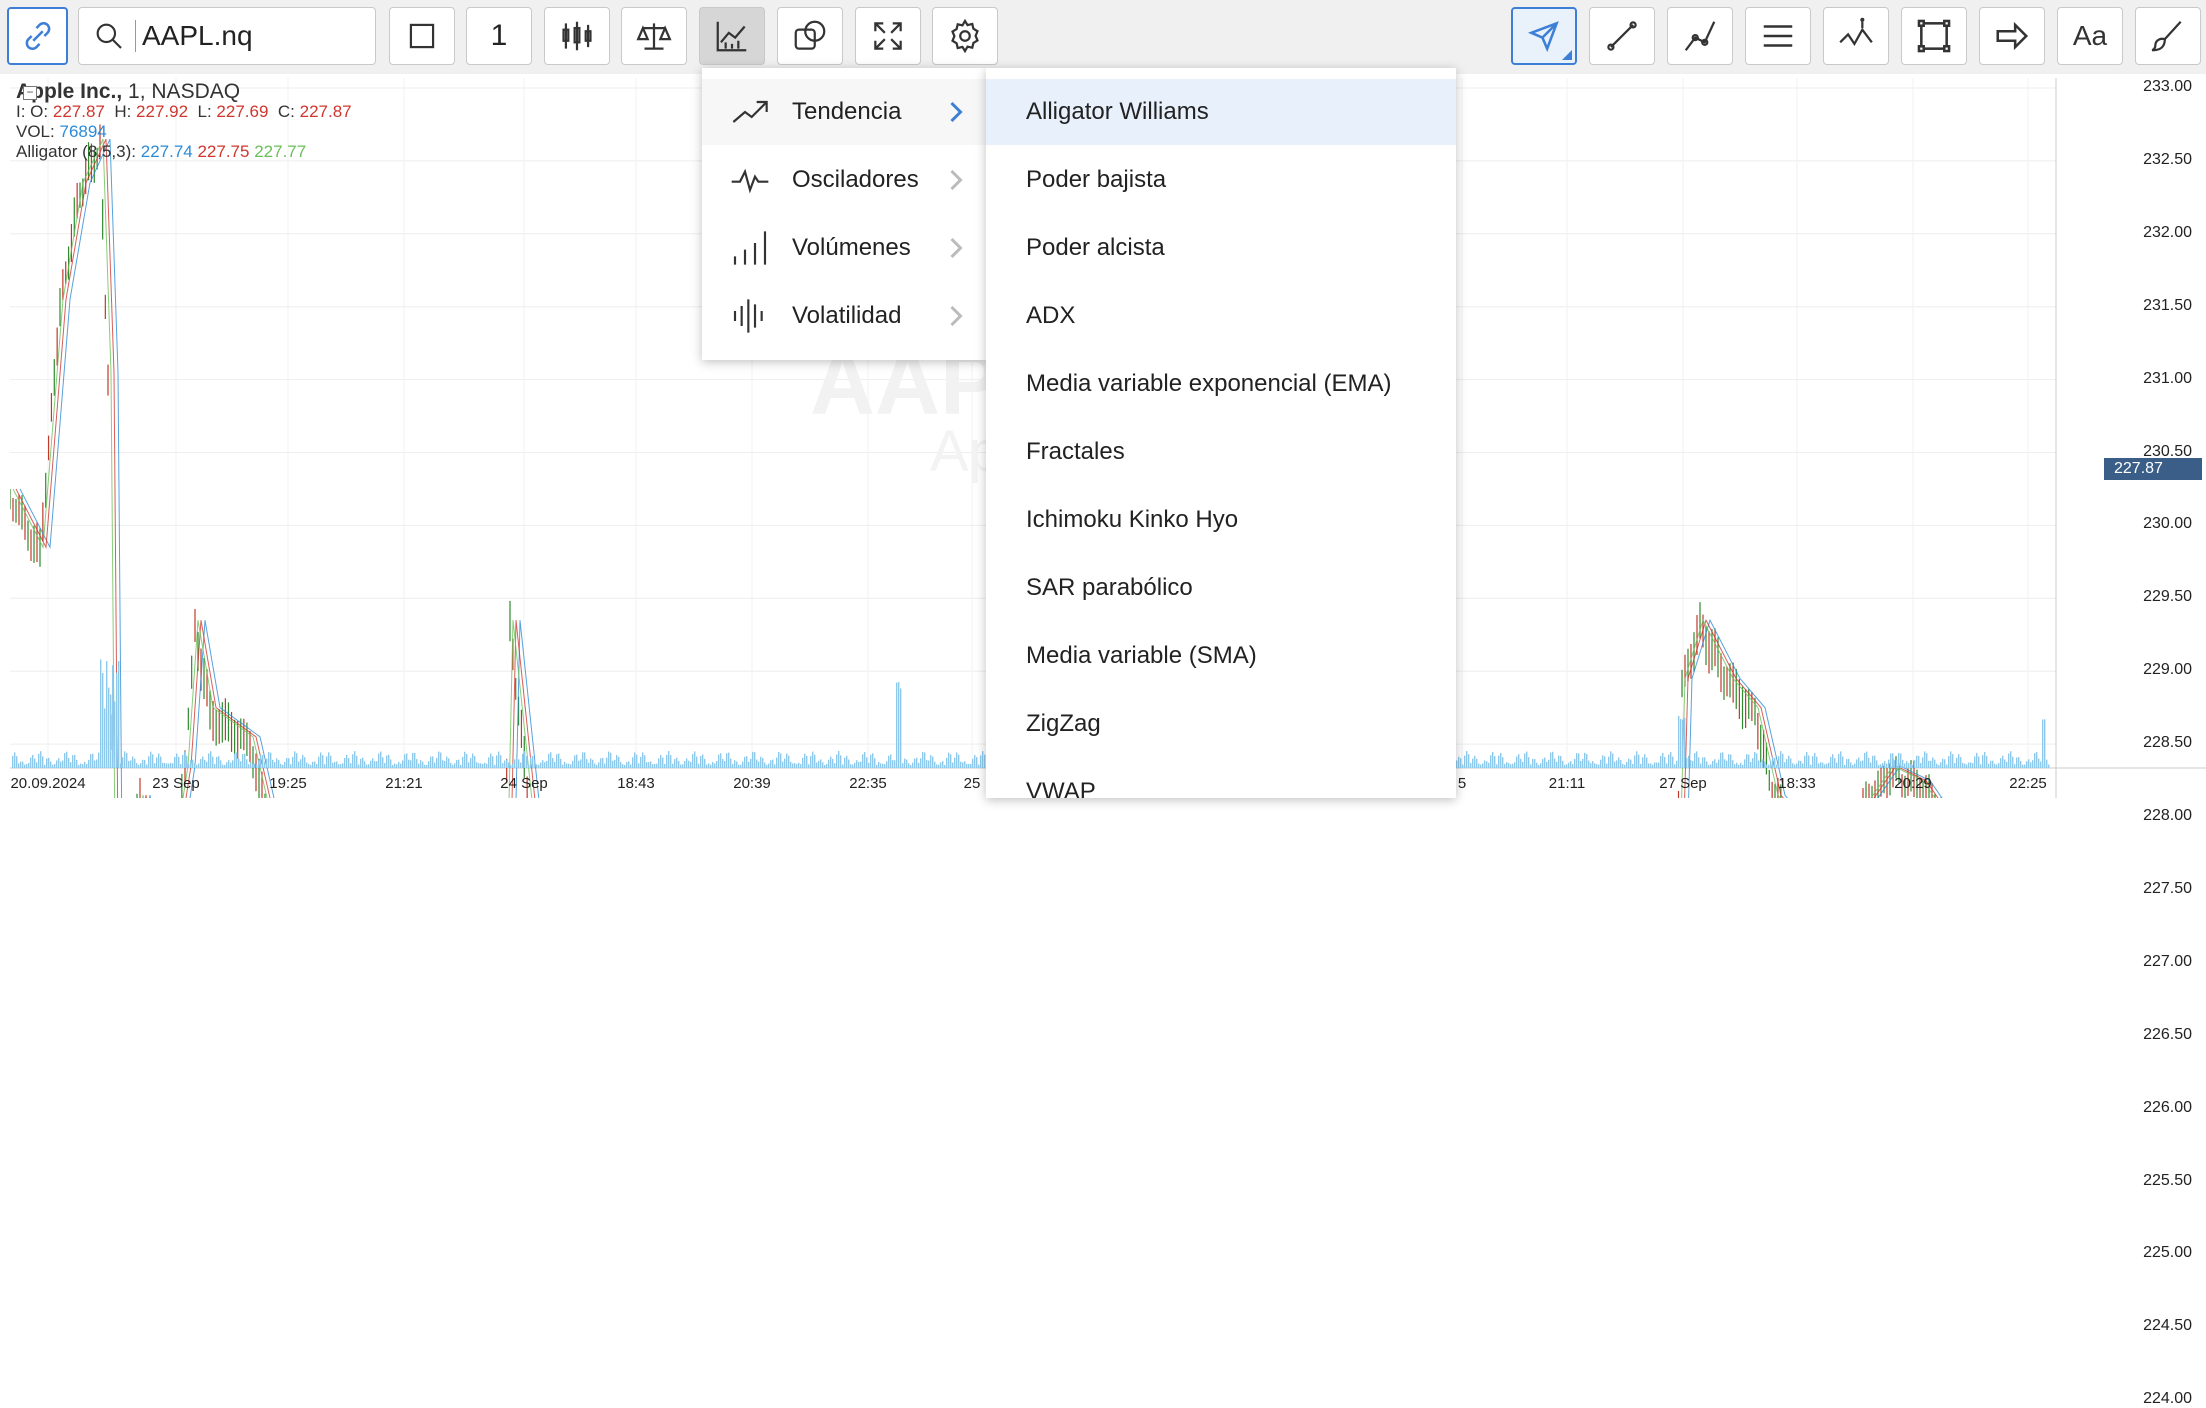 The image size is (2206, 1408). What do you see at coordinates (1221, 248) in the screenshot?
I see `indicator-item: Poder alcista` at bounding box center [1221, 248].